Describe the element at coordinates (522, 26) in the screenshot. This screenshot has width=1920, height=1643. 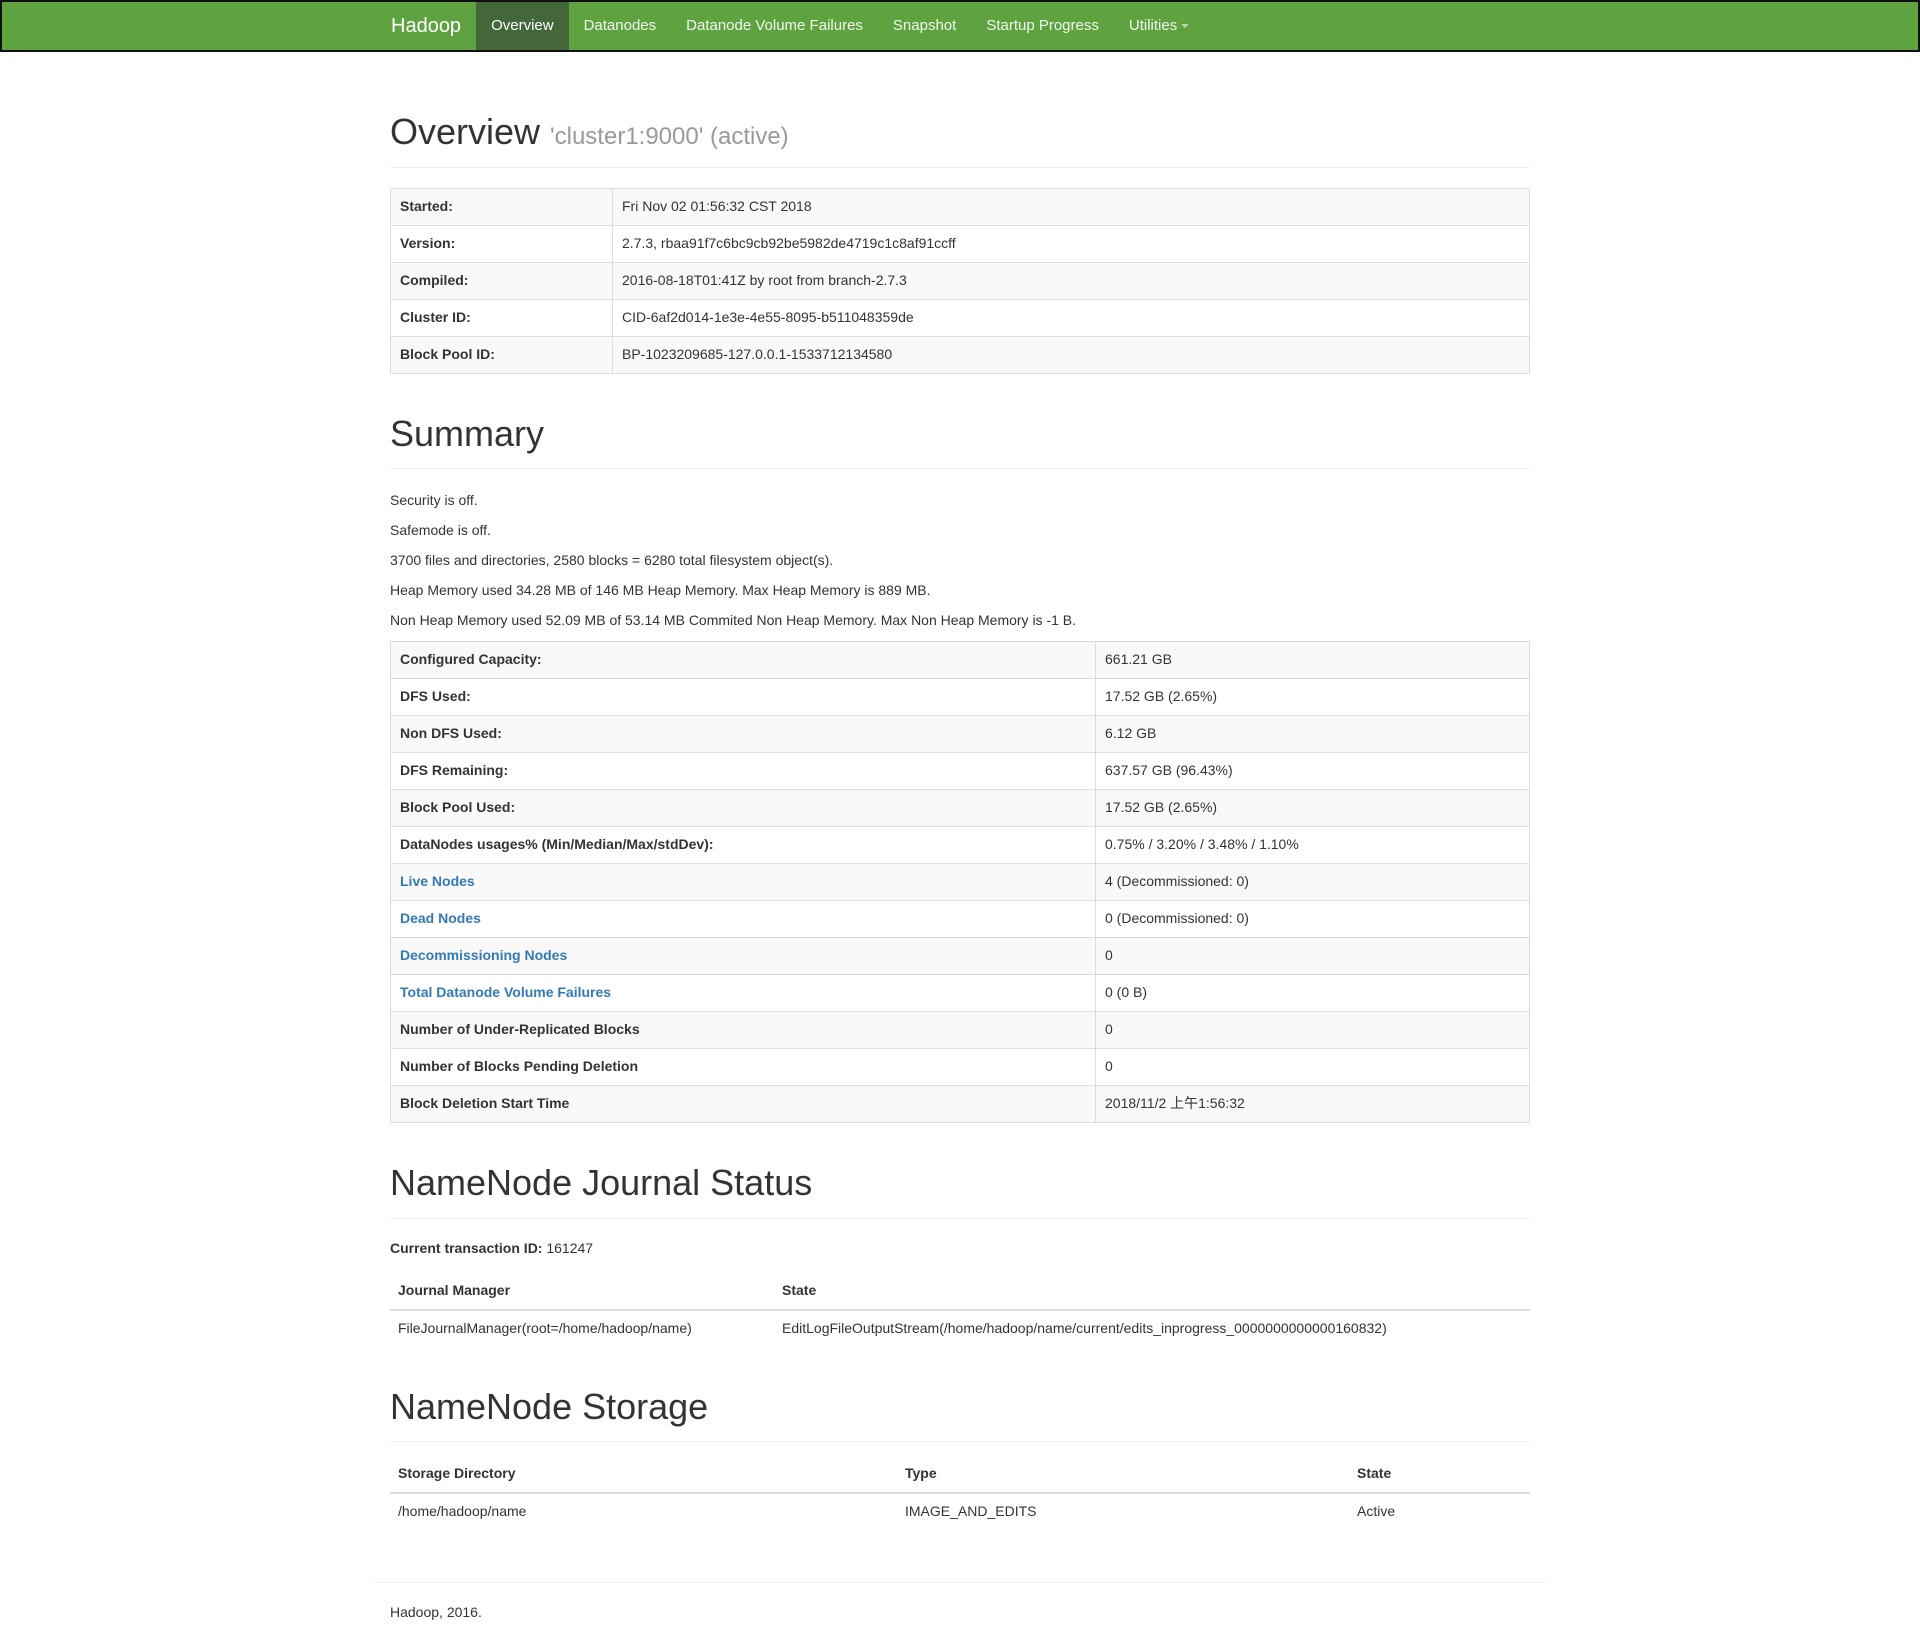
I see `nav-overview: Overview` at that location.